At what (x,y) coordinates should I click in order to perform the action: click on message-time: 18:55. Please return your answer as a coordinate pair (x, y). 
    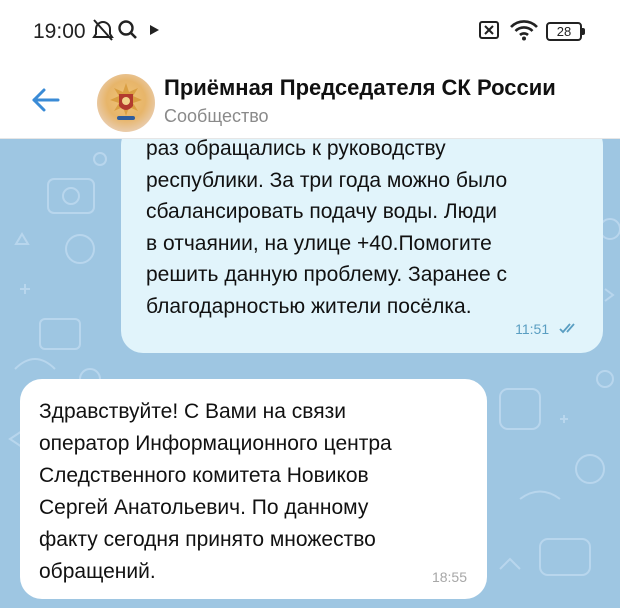
    Looking at the image, I should click on (449, 577).